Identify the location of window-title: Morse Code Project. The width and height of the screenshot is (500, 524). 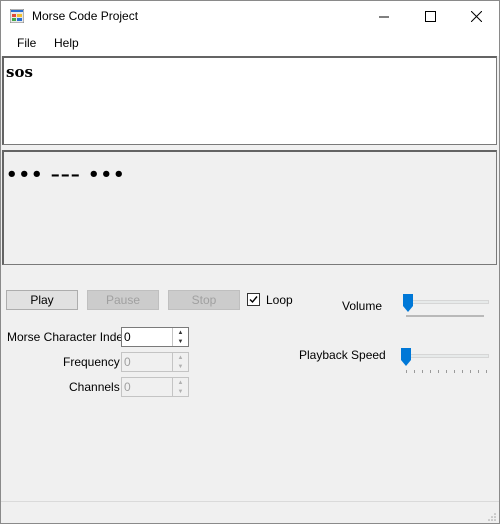
(85, 16).